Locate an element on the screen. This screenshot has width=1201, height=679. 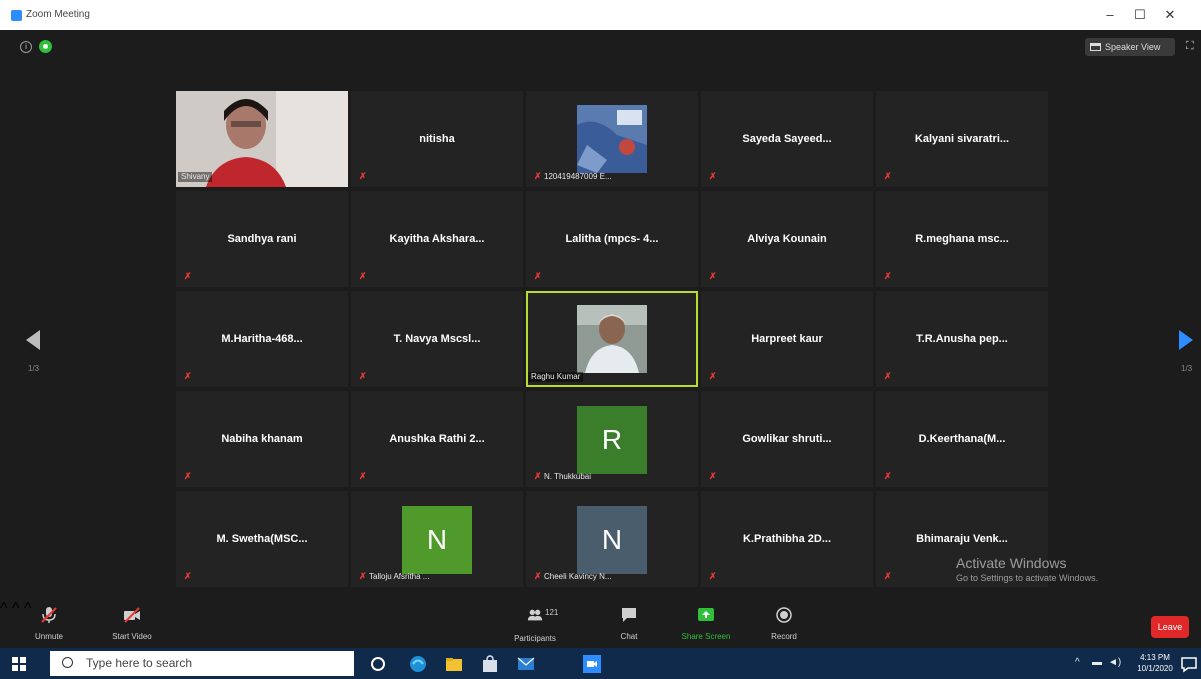
muted-microphone-icon is located at coordinates (49, 615).